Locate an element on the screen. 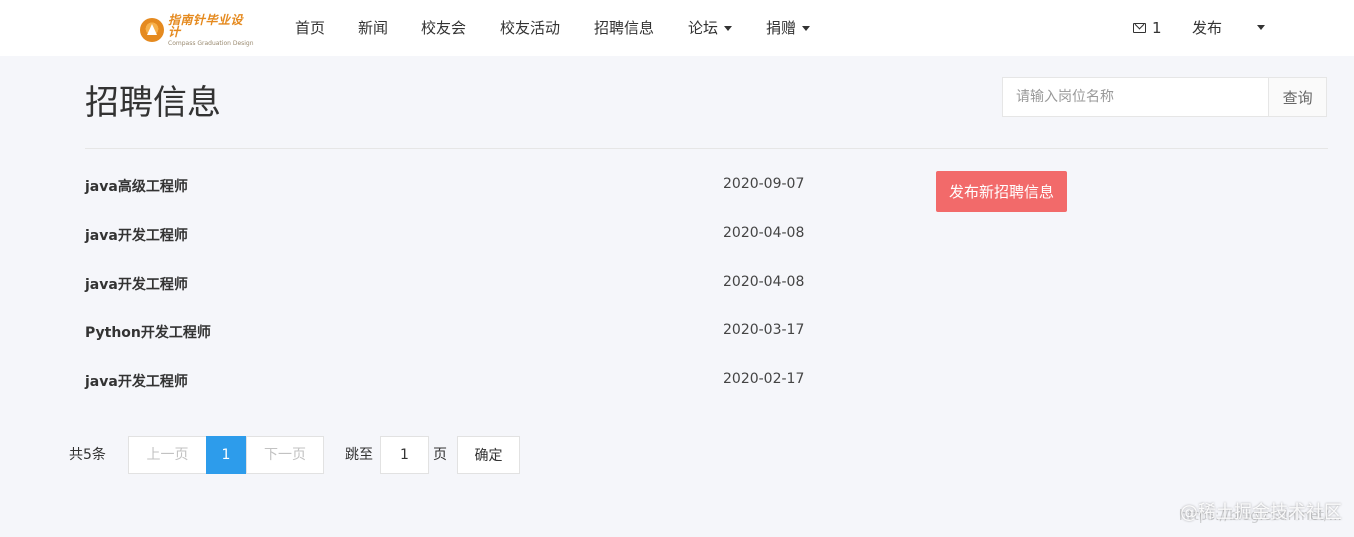  job-date: 2020-09-07 is located at coordinates (764, 184).